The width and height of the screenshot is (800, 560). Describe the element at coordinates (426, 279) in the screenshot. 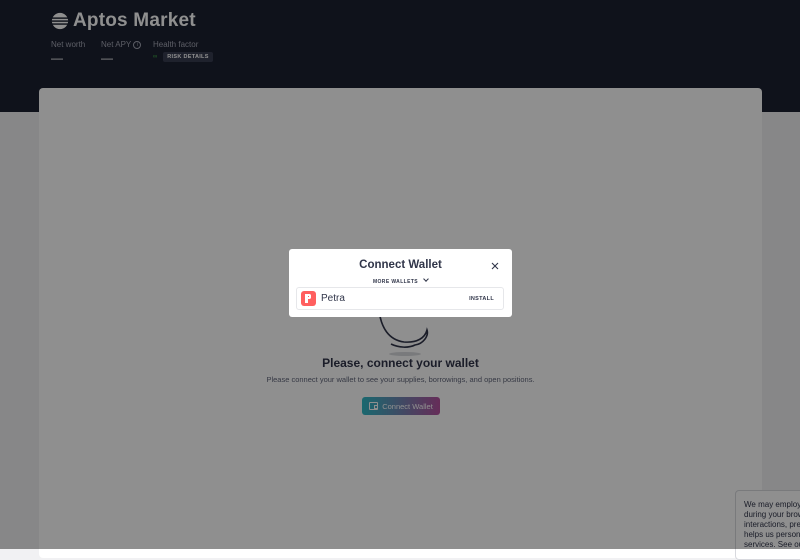

I see `chevron-down-icon` at that location.